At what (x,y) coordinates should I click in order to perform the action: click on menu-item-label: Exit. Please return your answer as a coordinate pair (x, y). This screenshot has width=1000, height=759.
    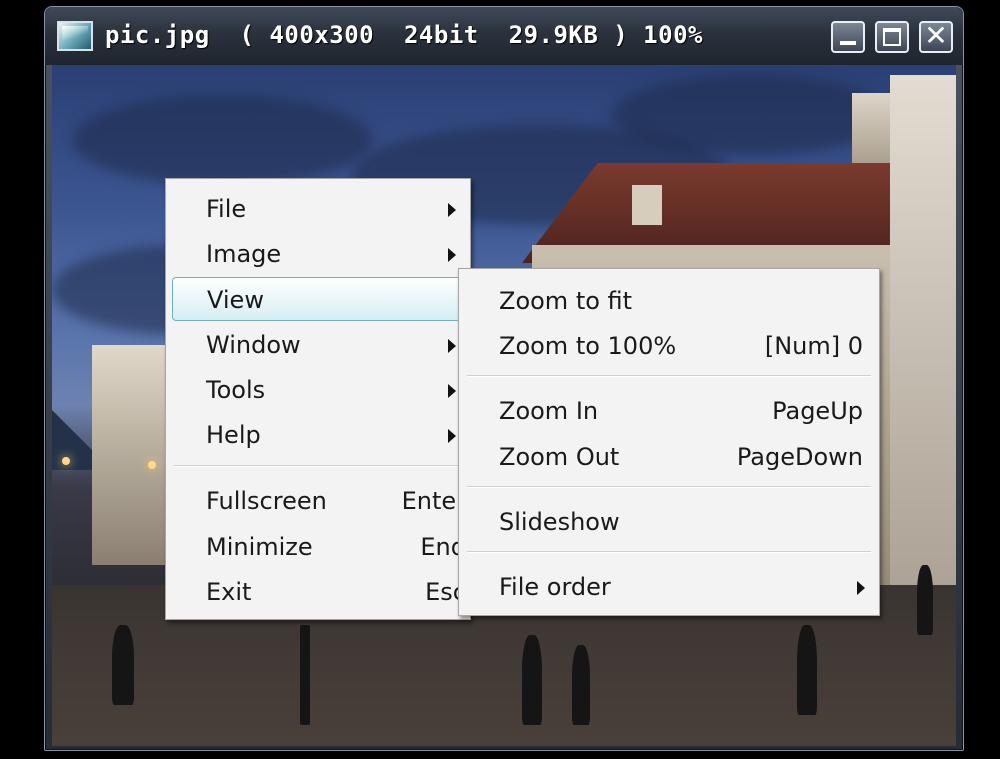
    Looking at the image, I should click on (229, 592).